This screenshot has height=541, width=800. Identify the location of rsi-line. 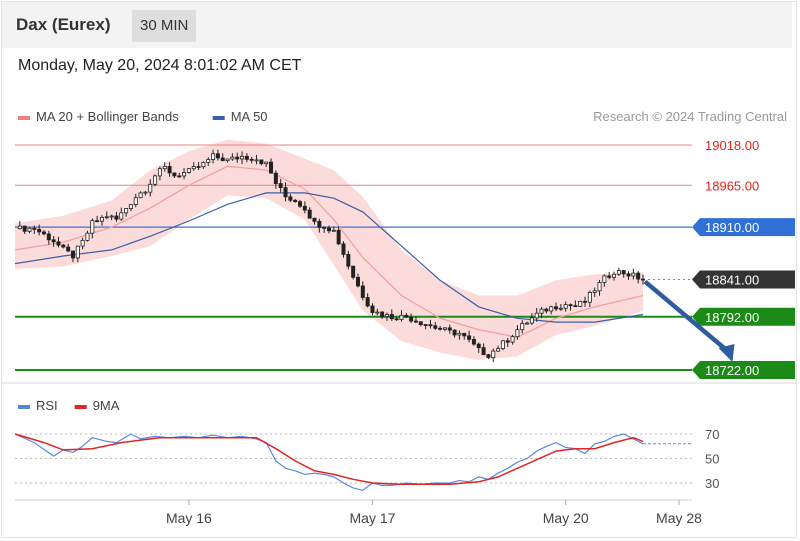
(329, 462).